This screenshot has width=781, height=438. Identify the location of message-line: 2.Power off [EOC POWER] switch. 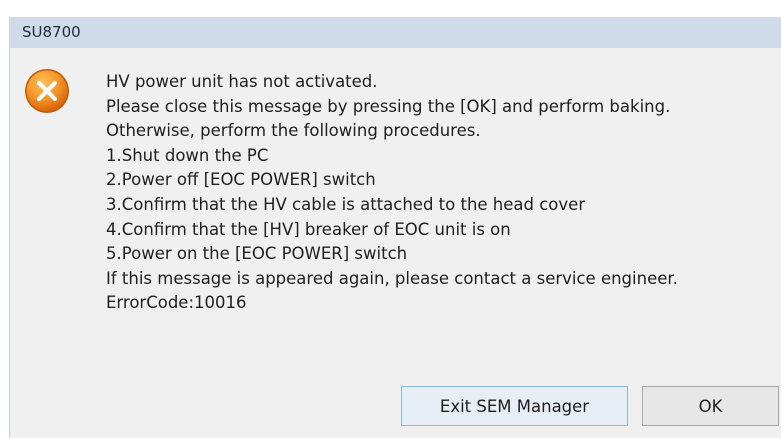
(241, 180).